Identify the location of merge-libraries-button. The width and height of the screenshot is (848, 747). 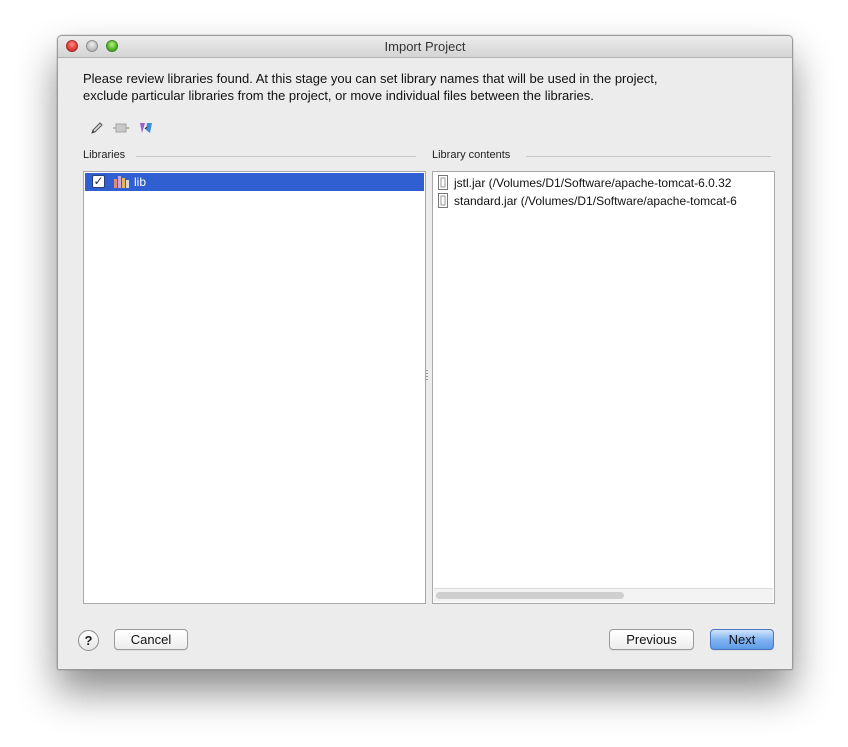
(121, 128).